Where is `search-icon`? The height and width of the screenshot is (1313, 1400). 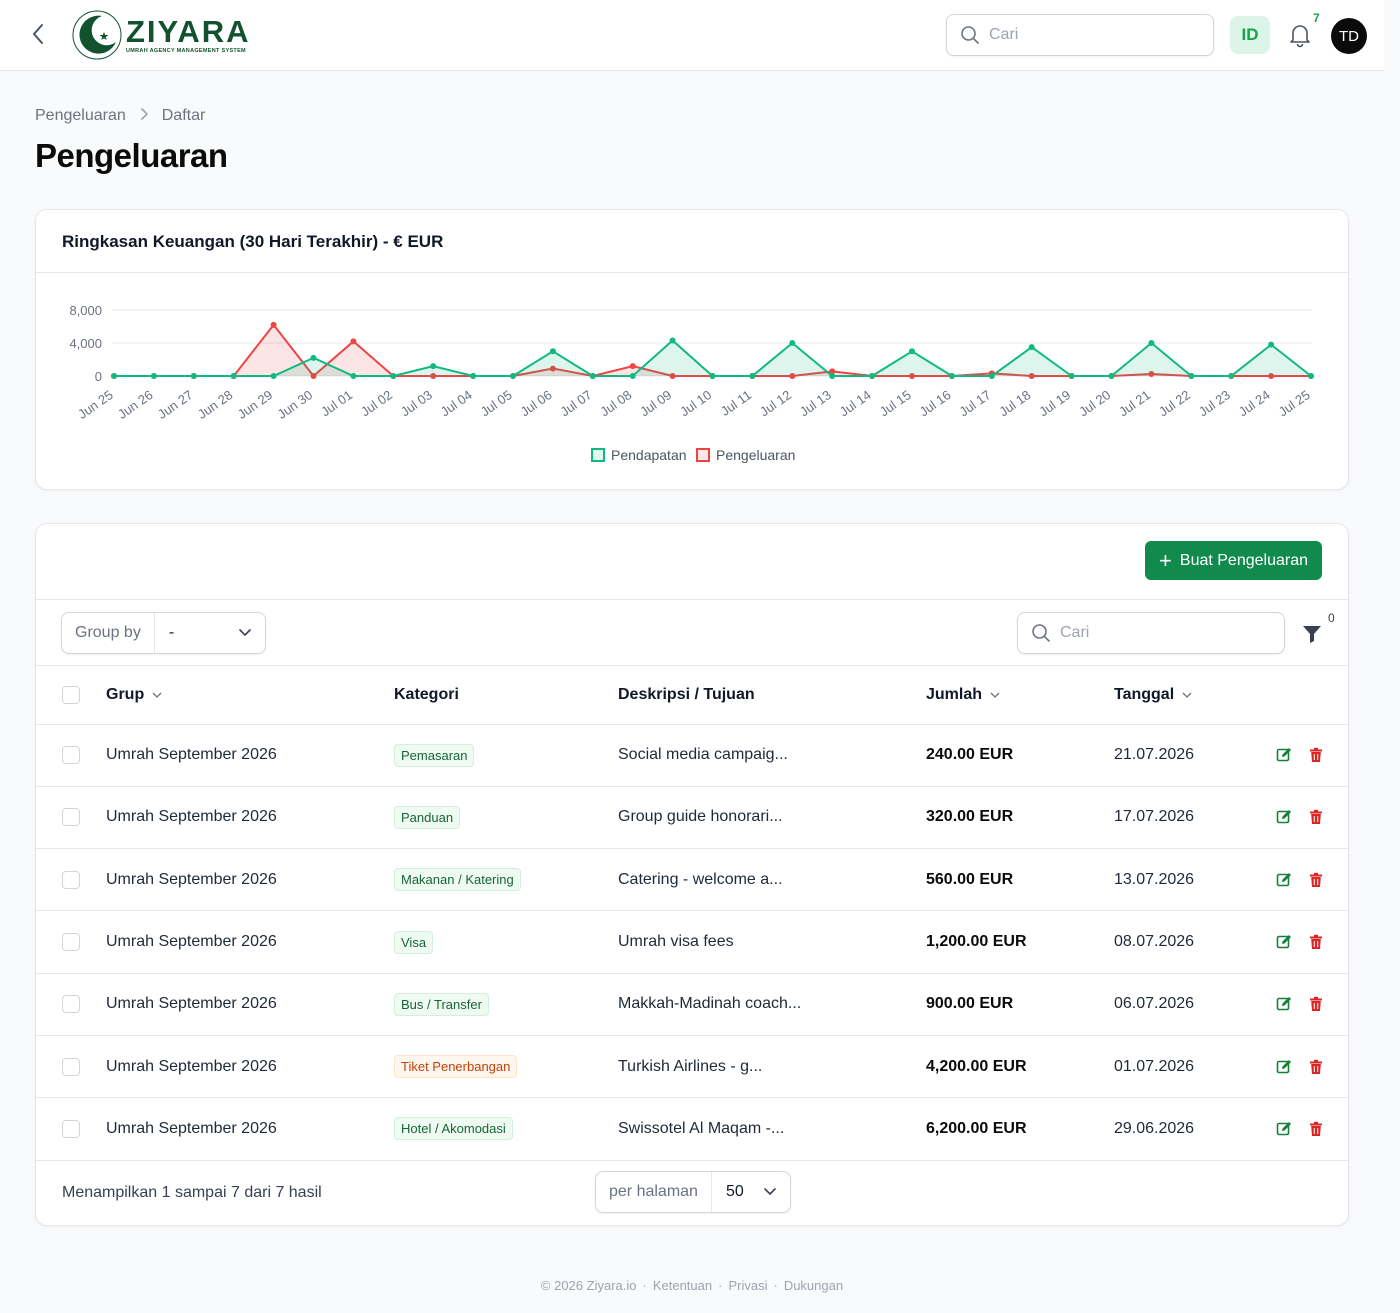
search-icon is located at coordinates (970, 35).